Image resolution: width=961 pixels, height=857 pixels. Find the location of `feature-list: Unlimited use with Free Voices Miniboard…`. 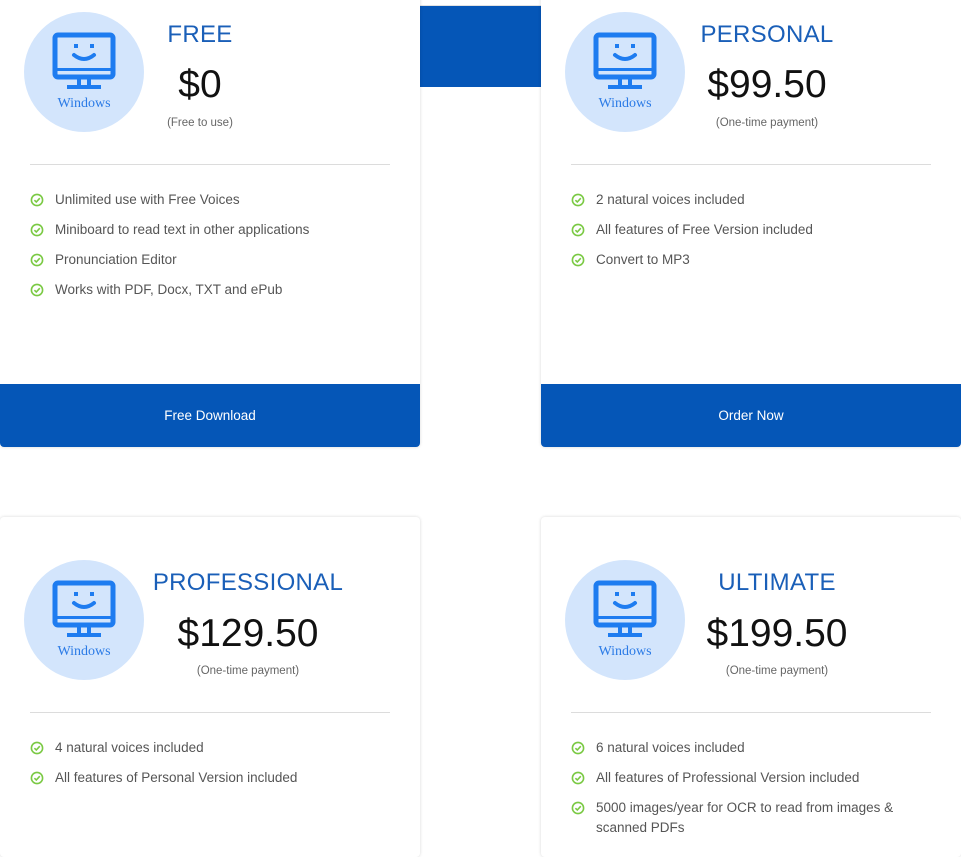

feature-list: Unlimited use with Free Voices Miniboard… is located at coordinates (215, 250).